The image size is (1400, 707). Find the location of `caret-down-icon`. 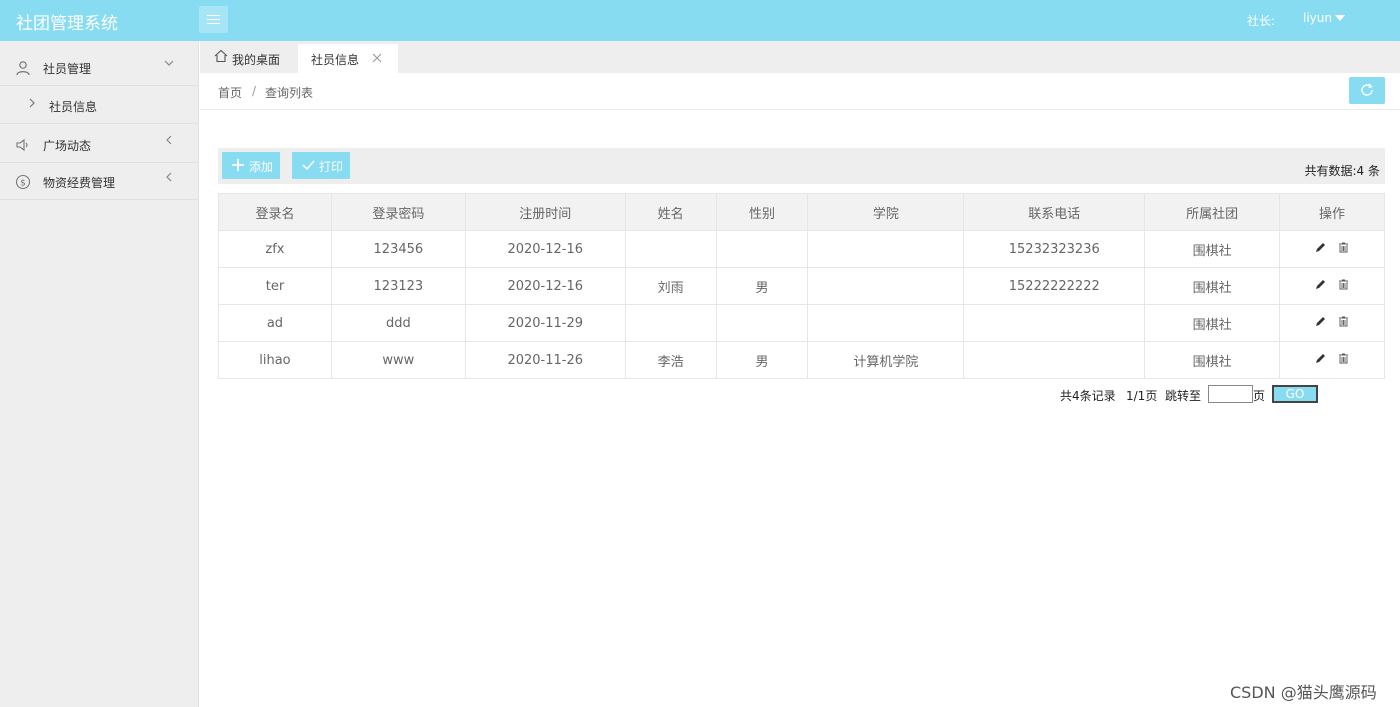

caret-down-icon is located at coordinates (1340, 18).